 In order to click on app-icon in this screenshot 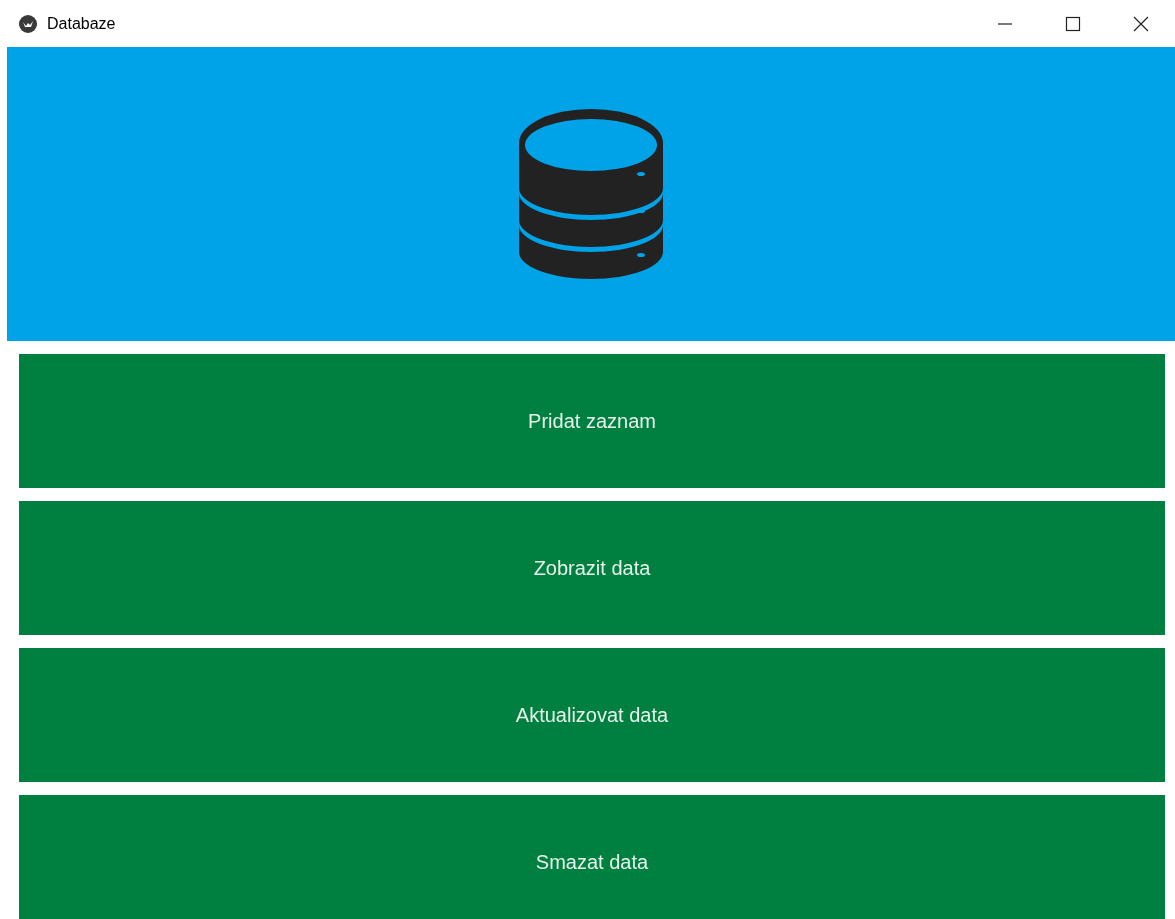, I will do `click(28, 23)`.